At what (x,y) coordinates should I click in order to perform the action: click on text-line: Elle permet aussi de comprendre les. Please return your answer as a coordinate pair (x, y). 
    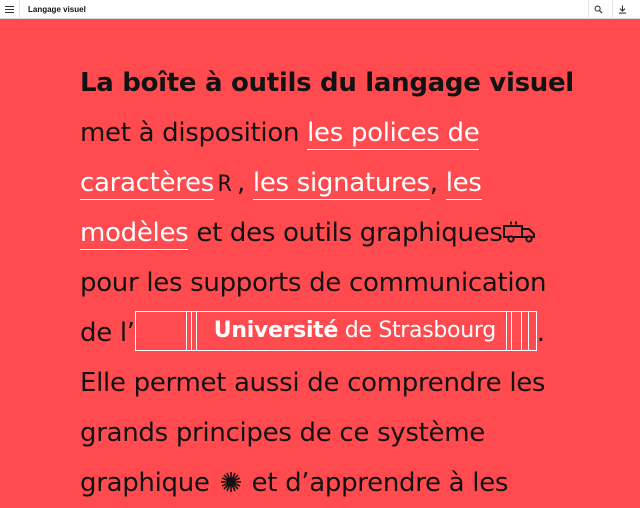
    Looking at the image, I should click on (313, 383).